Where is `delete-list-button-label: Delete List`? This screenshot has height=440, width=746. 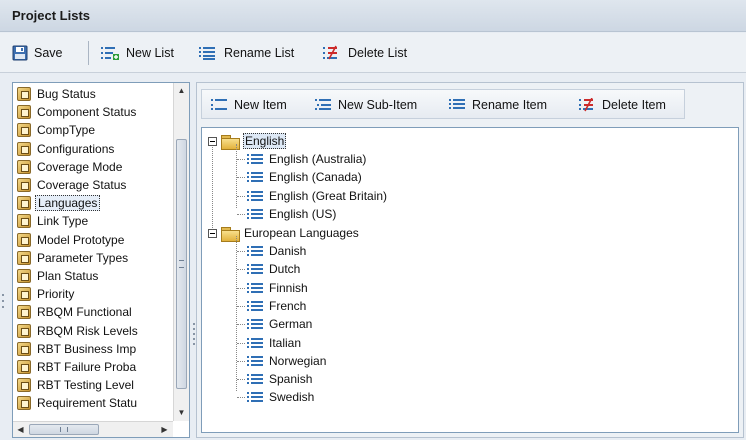
delete-list-button-label: Delete List is located at coordinates (378, 53).